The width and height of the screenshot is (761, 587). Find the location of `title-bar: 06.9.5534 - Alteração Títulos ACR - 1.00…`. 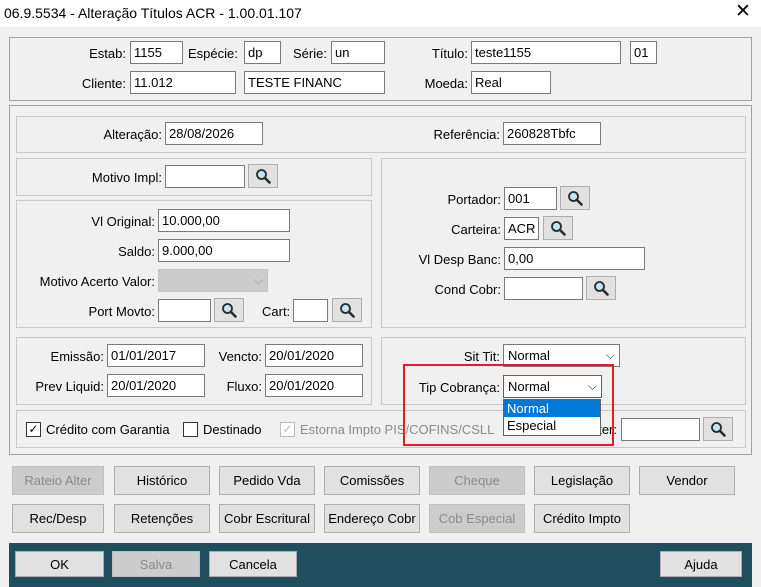

title-bar: 06.9.5534 - Alteração Títulos ACR - 1.00… is located at coordinates (380, 13).